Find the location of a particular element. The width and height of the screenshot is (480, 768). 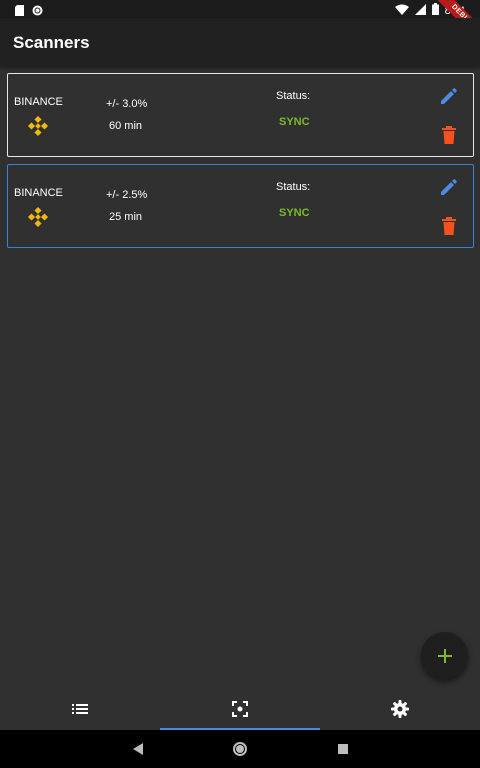

add-scanner-button is located at coordinates (444, 655).